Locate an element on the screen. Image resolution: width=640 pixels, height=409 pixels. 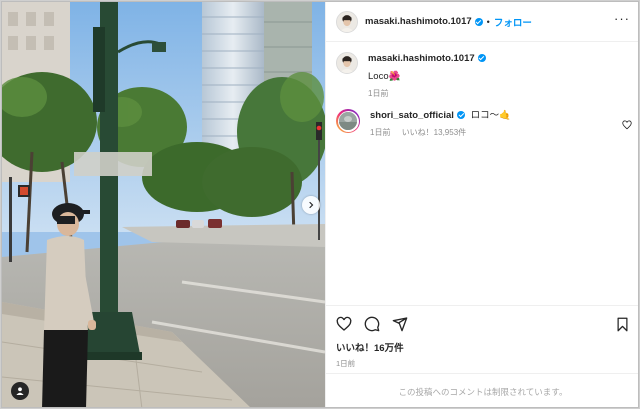
likes-count: いいね！16万件 is located at coordinates (482, 347).